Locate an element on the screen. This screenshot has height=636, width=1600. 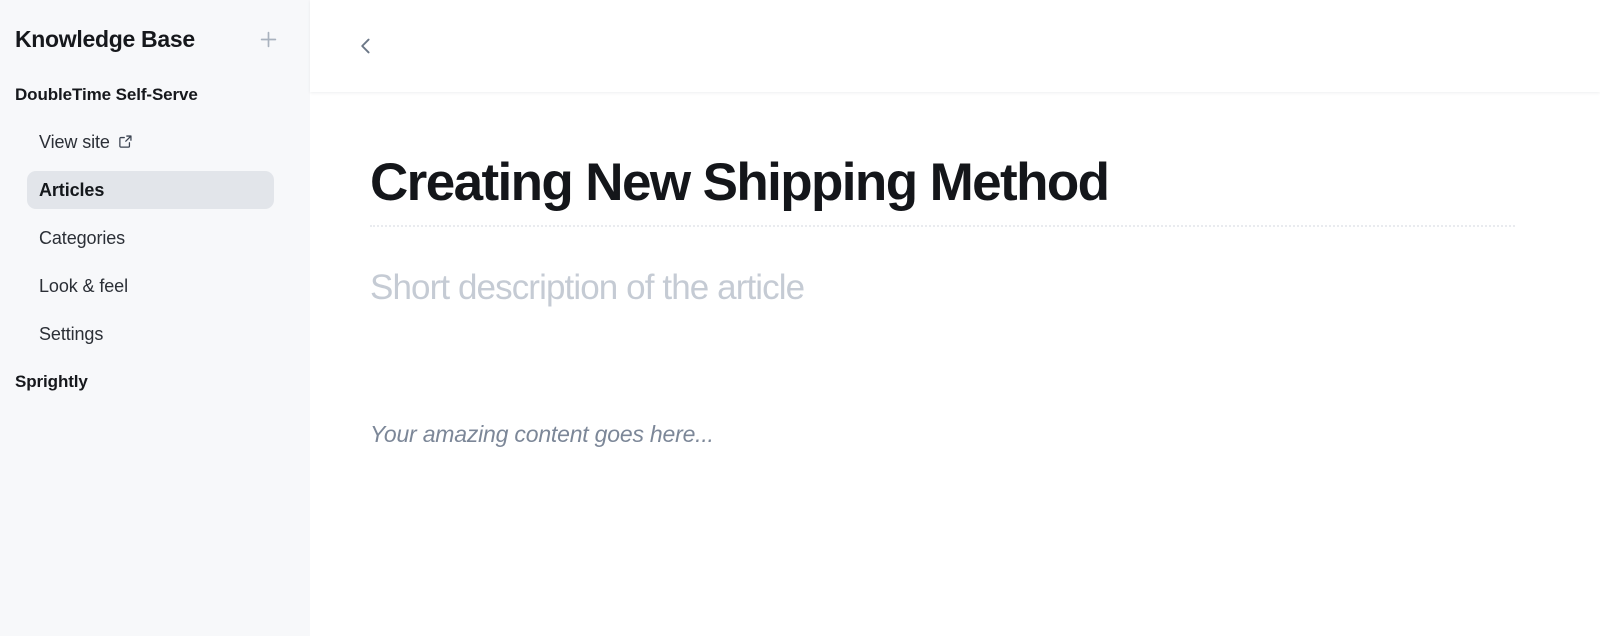
sidebar-item-look-and-feel: Look & feel is located at coordinates (150, 286).